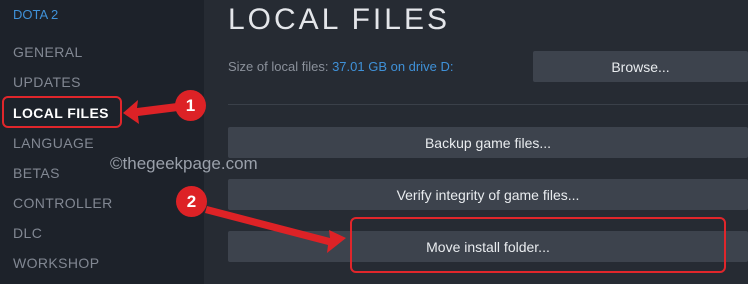  What do you see at coordinates (150, 112) in the screenshot?
I see `arrow-1-icon` at bounding box center [150, 112].